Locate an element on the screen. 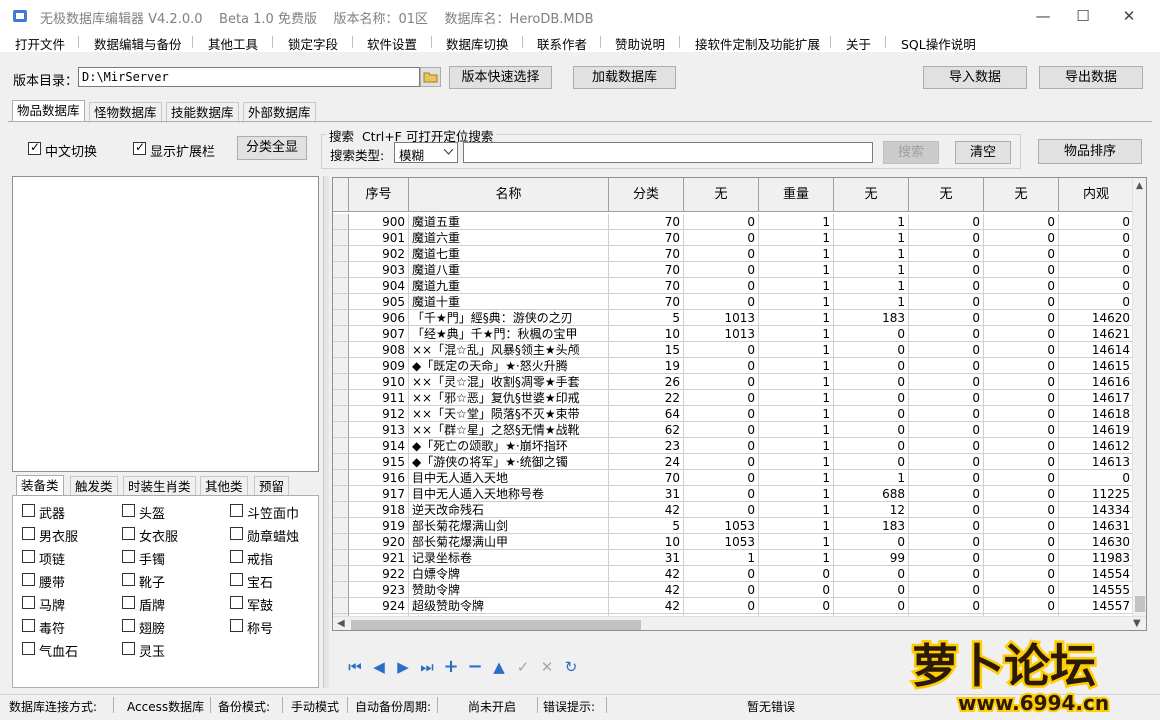 The image size is (1160, 720). grid-header-none-4: 无 is located at coordinates (1021, 195).